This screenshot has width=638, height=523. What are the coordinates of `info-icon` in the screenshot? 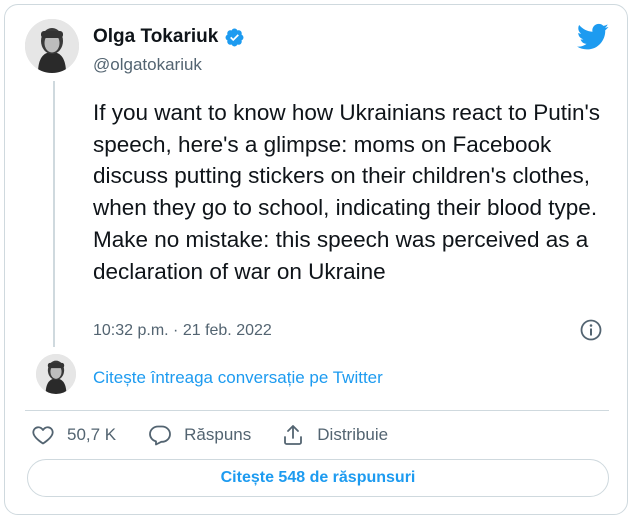 It's located at (591, 330).